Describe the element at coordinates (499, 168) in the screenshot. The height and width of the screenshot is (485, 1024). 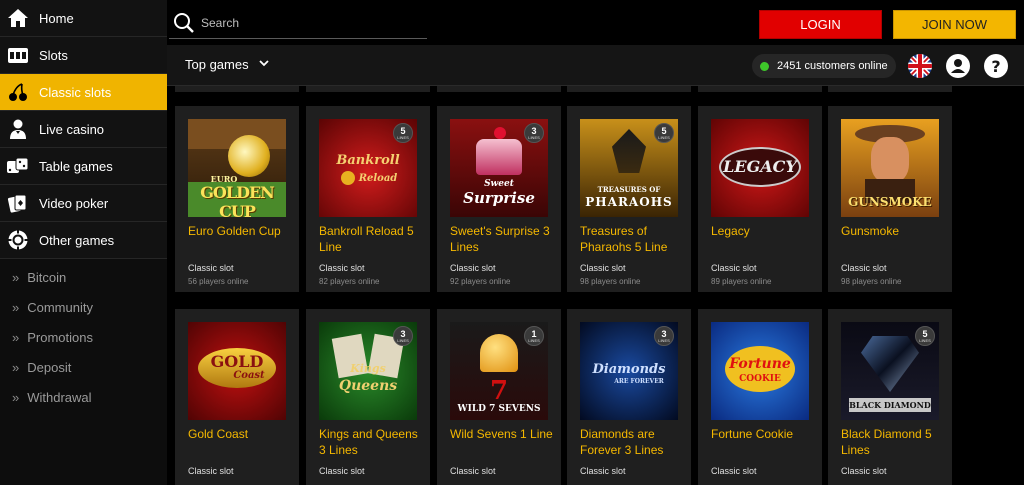
I see `game-thumbnail: Sweet Surprise 3 LINES` at that location.